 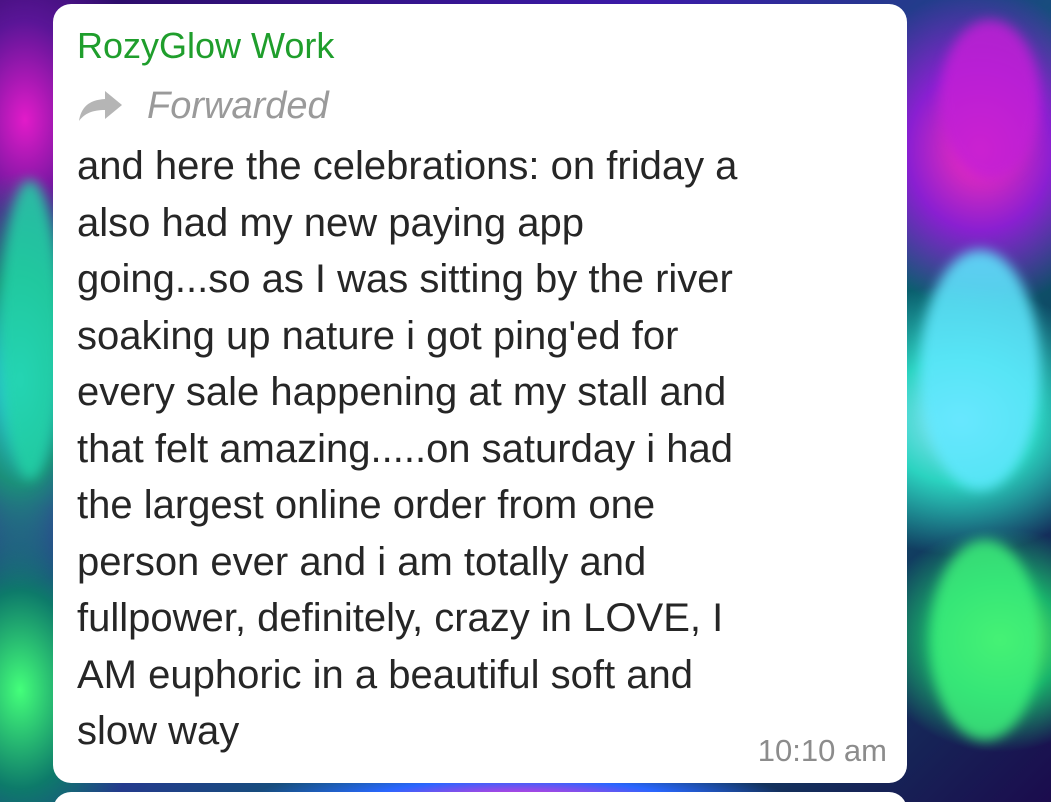 I want to click on sender-name: RozyGlow Work, so click(x=480, y=46).